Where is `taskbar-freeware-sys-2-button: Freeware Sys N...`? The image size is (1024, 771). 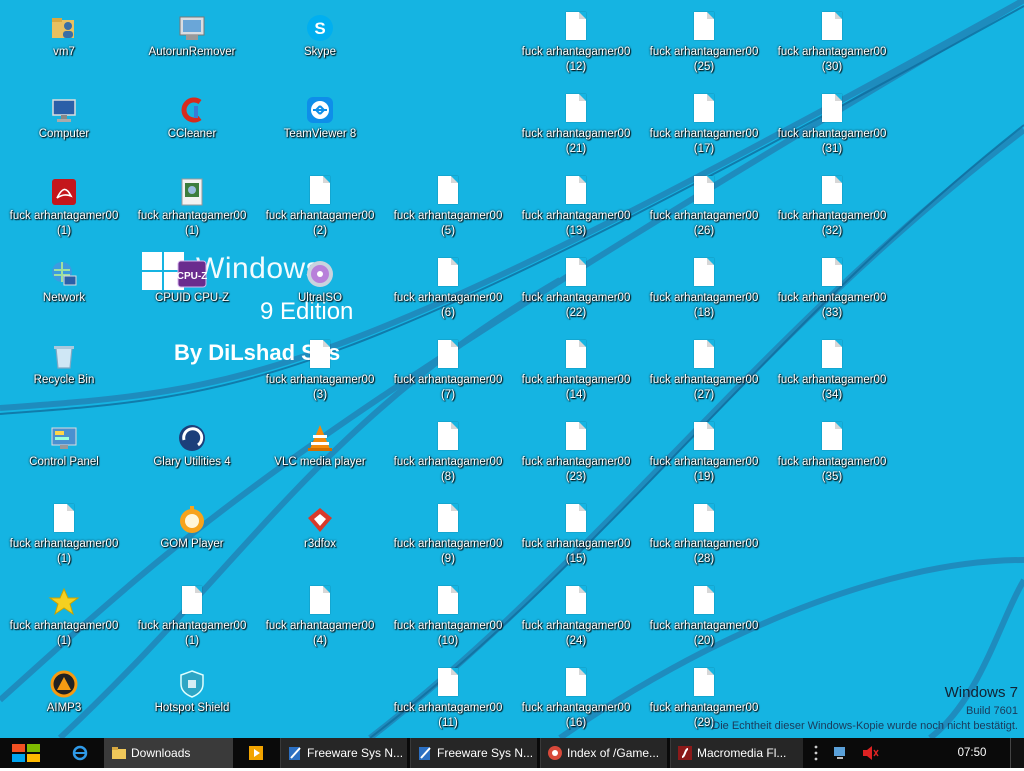
taskbar-freeware-sys-2-button: Freeware Sys N... is located at coordinates (473, 753).